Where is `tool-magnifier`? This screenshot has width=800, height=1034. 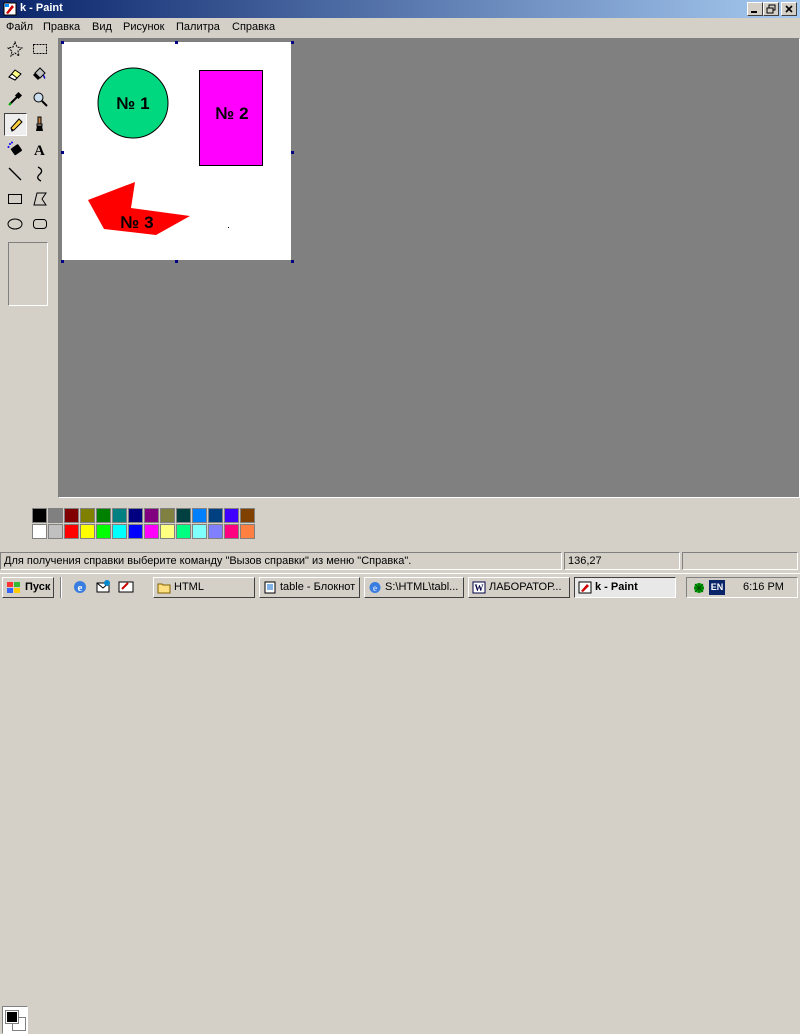 tool-magnifier is located at coordinates (40, 99).